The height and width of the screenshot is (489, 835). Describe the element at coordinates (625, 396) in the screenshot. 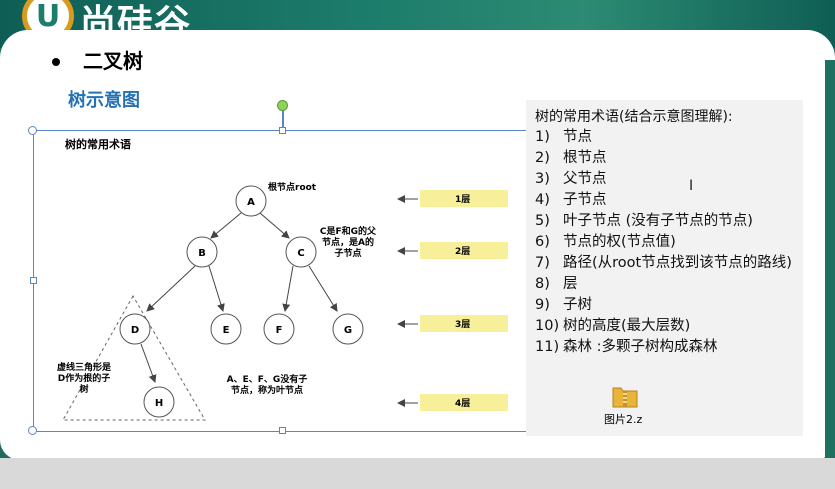

I see `folder-zip-icon` at that location.